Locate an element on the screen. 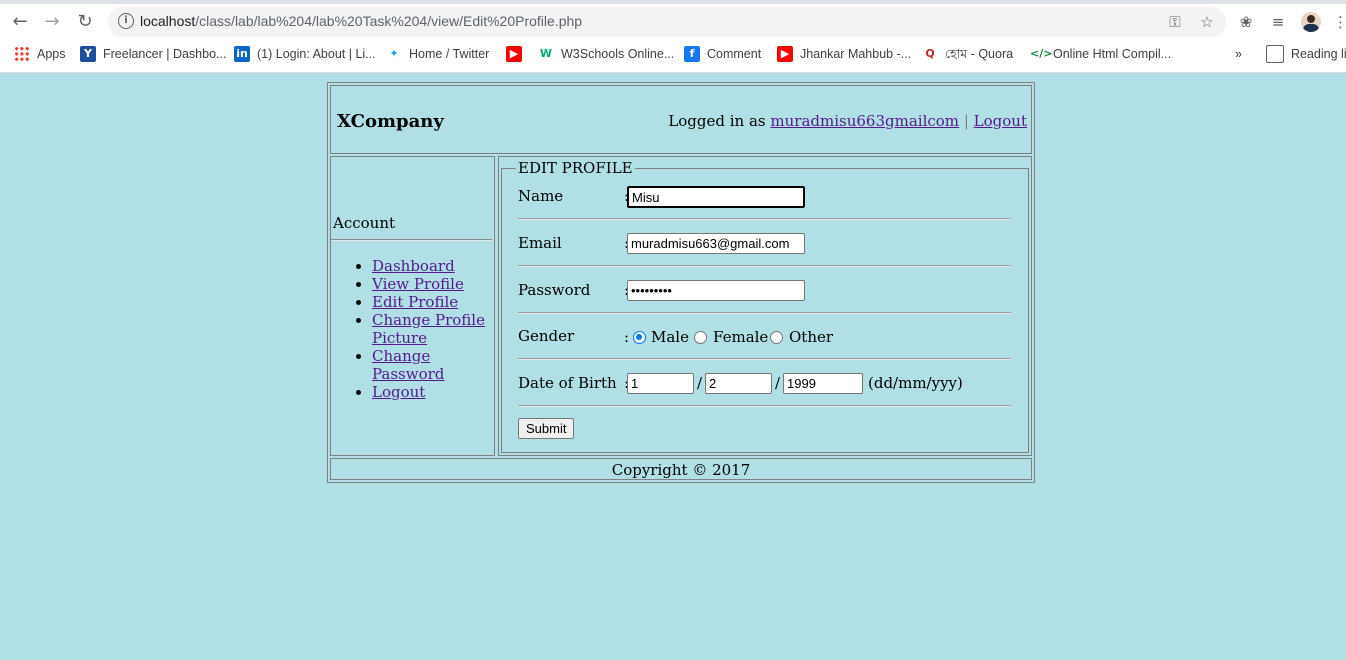 Image resolution: width=1346 pixels, height=660 pixels. code-icon: </> is located at coordinates (1041, 53).